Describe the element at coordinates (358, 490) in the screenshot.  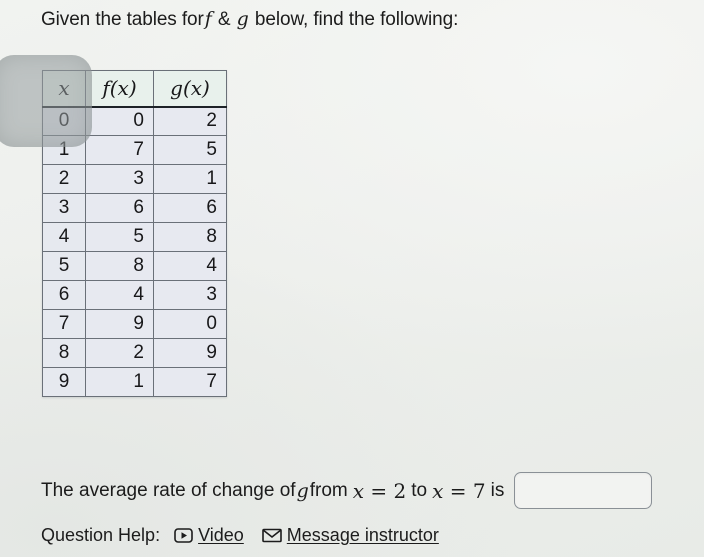
I see `x-start-variable: x` at that location.